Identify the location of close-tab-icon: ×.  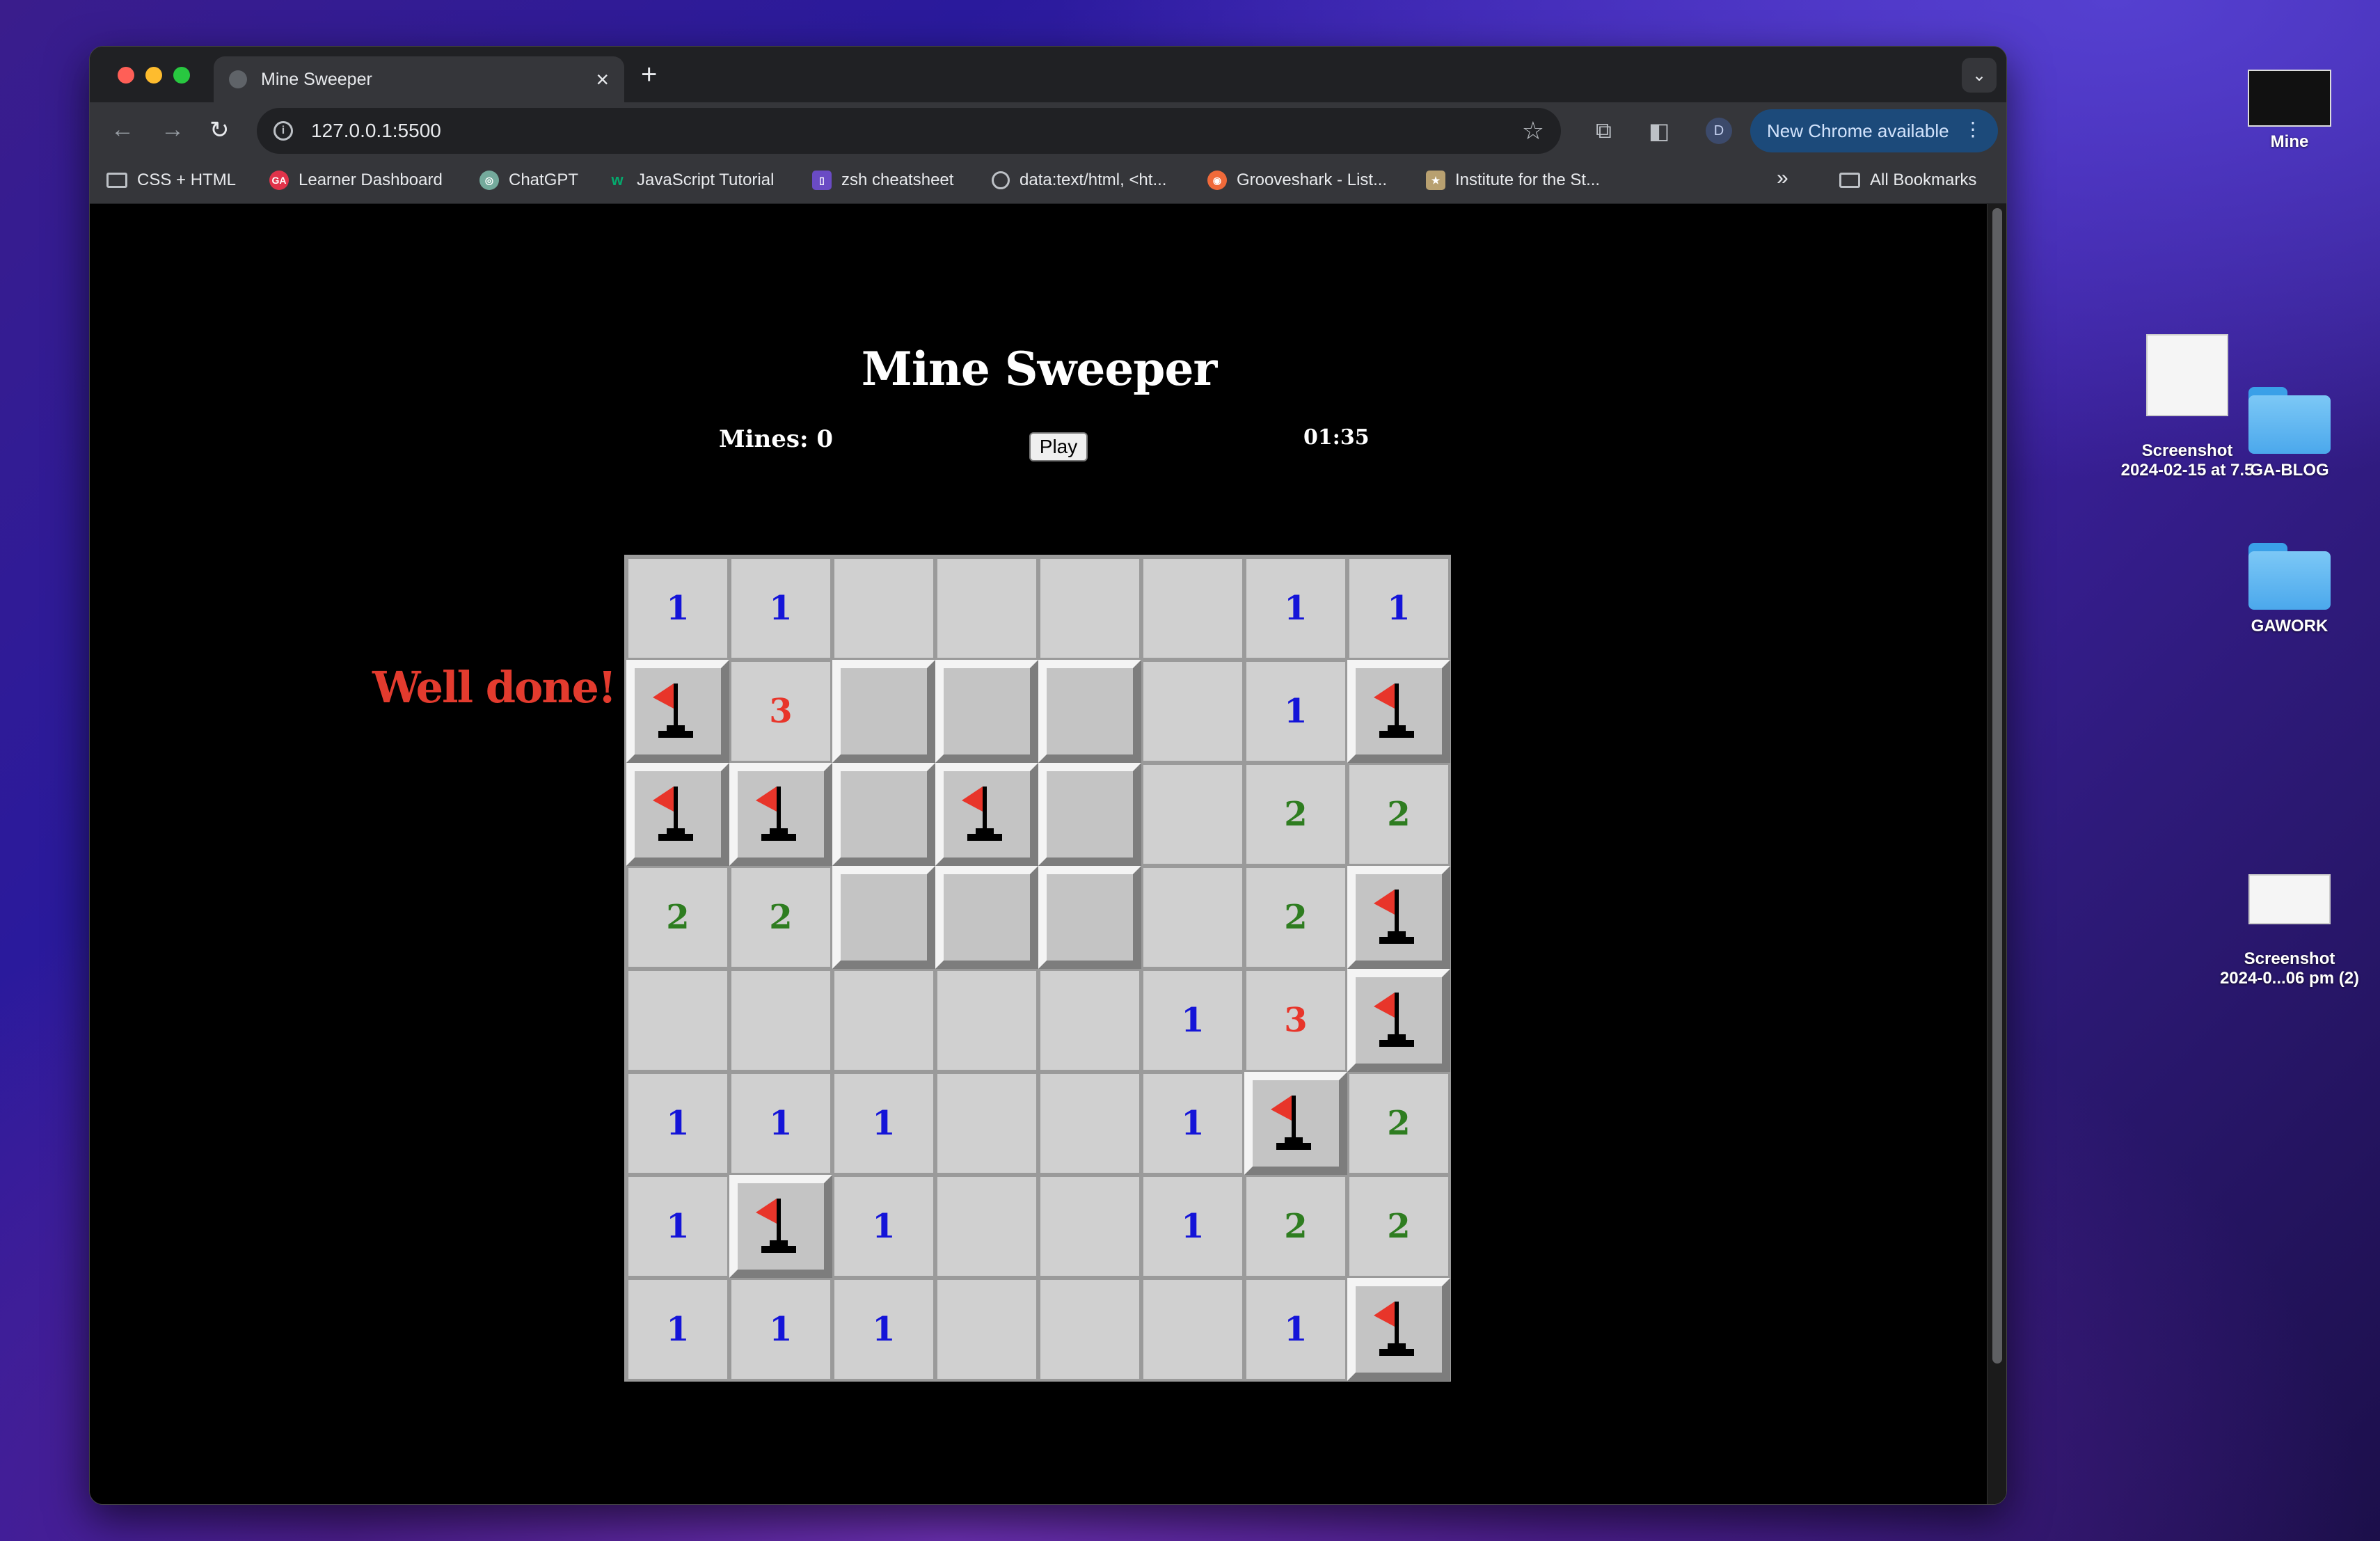
(602, 80).